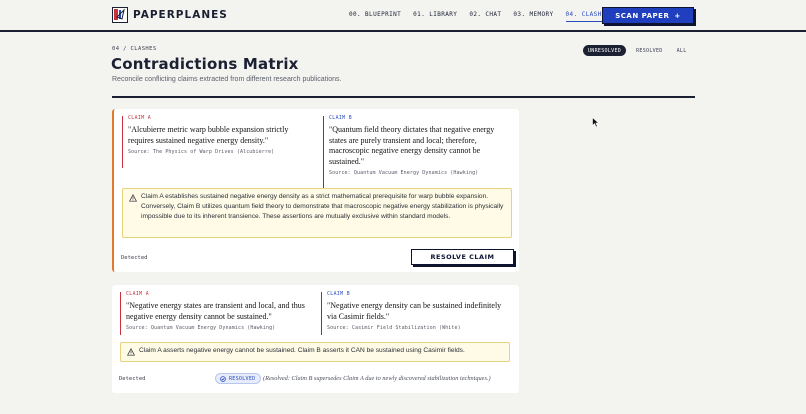  I want to click on mouse-pointer-icon, so click(596, 122).